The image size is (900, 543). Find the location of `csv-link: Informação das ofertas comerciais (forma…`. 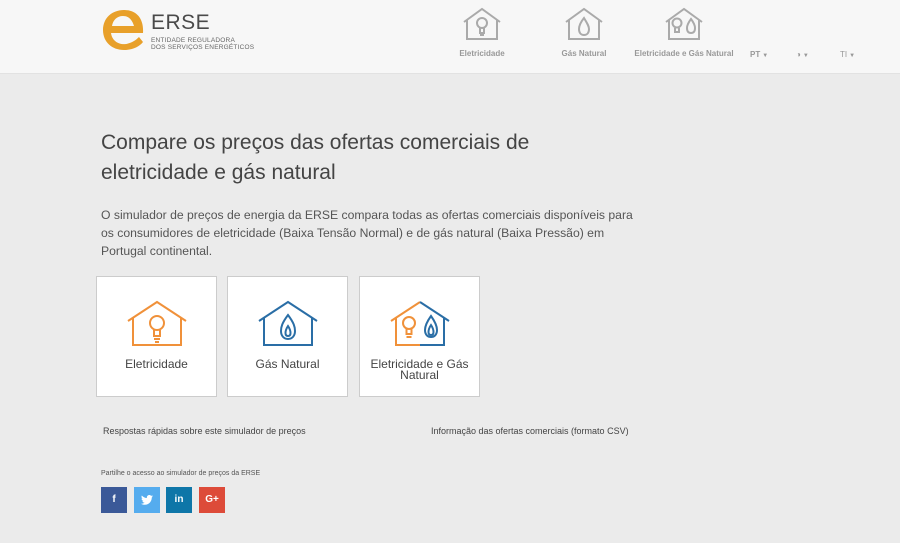

csv-link: Informação das ofertas comerciais (forma… is located at coordinates (530, 431).